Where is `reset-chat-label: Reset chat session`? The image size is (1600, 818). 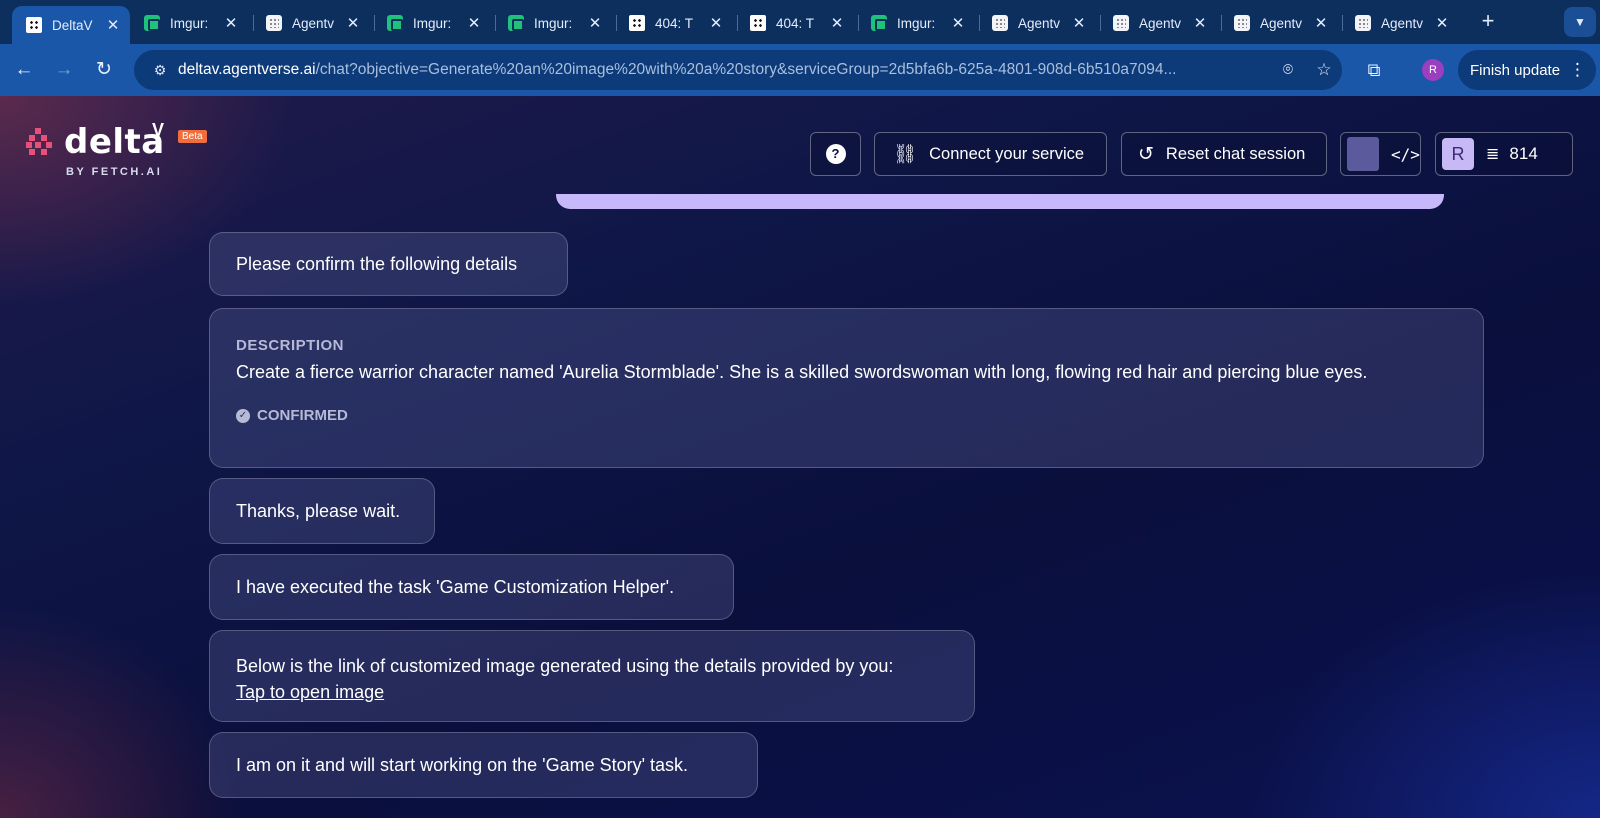
reset-chat-label: Reset chat session is located at coordinates (1235, 153).